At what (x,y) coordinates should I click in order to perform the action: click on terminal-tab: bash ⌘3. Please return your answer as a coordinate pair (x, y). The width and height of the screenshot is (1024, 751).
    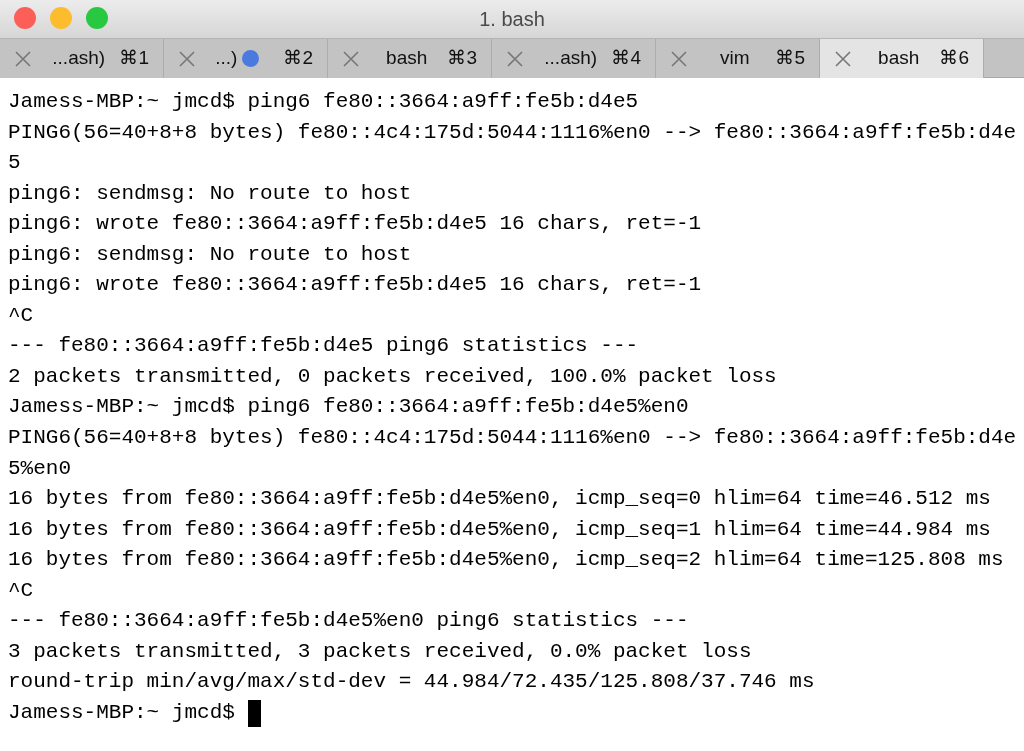
    Looking at the image, I should click on (410, 58).